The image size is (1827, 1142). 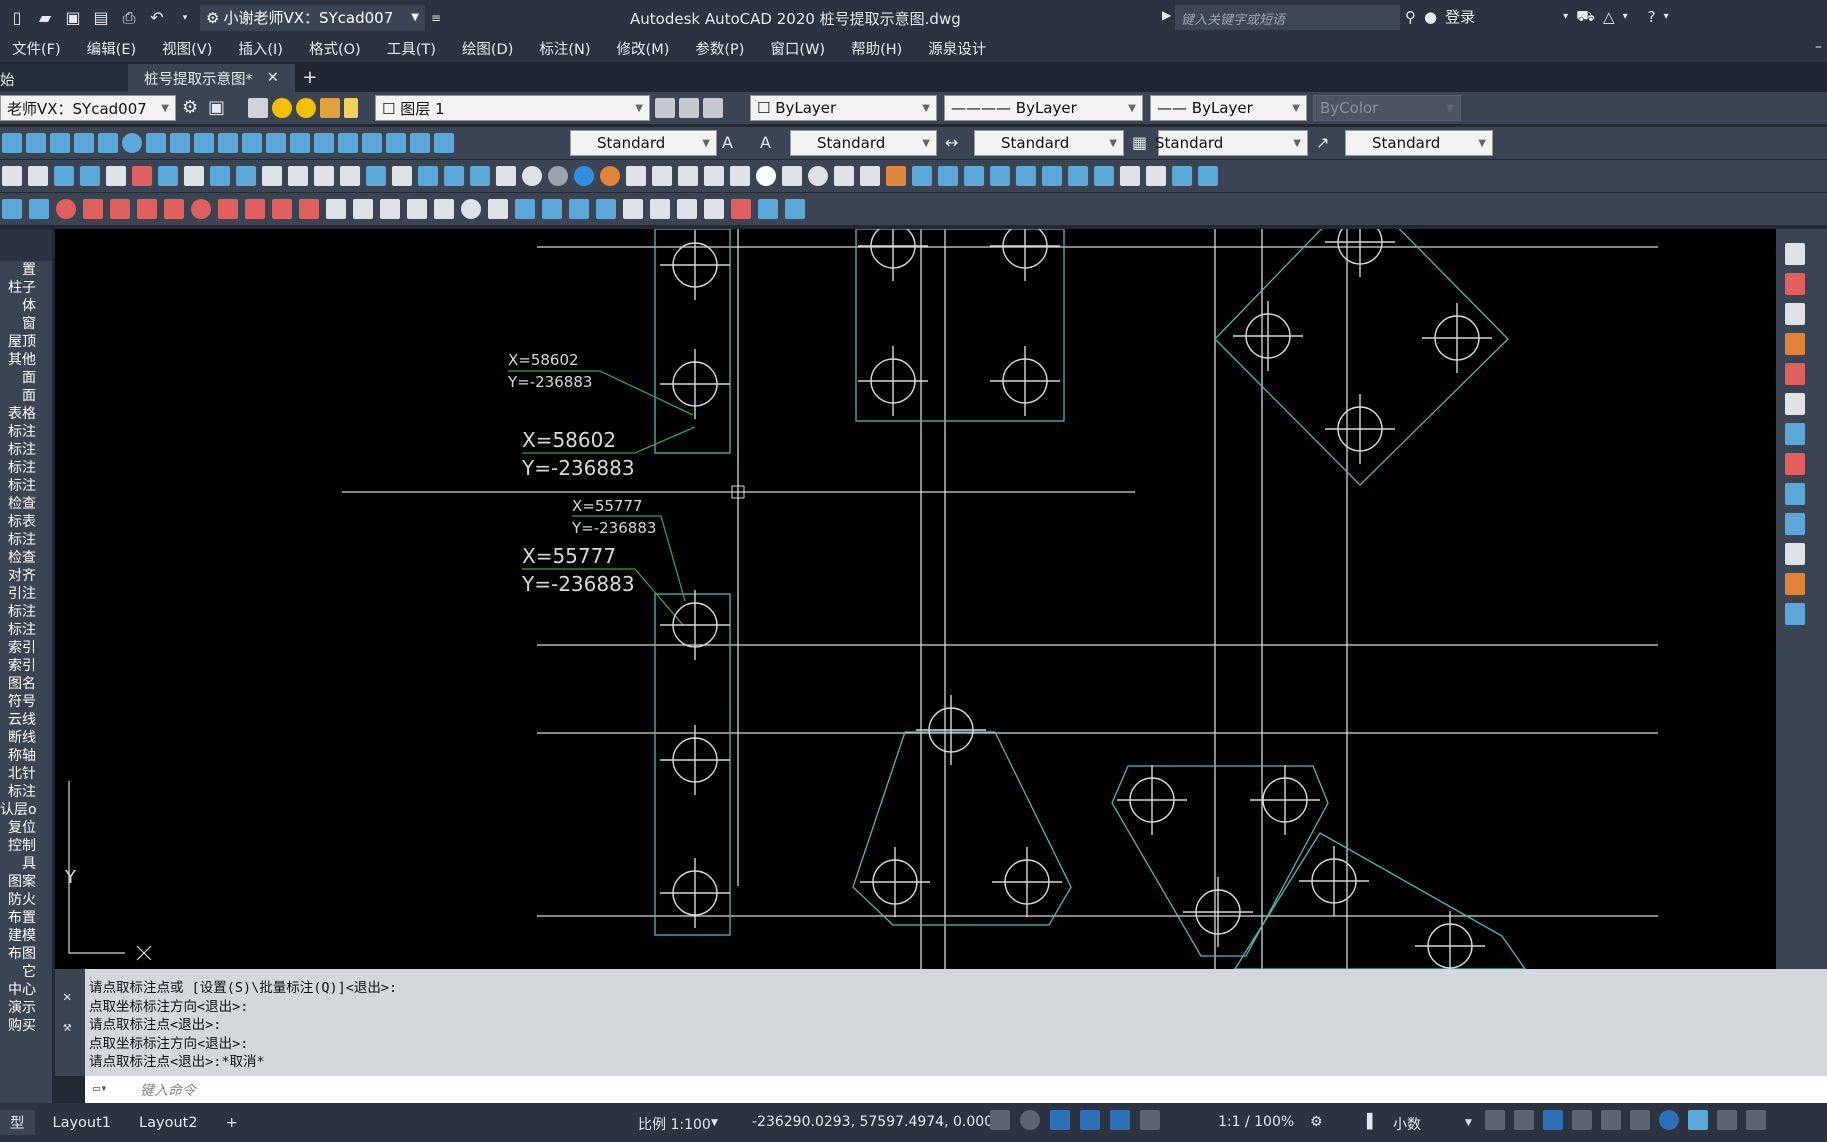 I want to click on box-icon, so click(x=662, y=176).